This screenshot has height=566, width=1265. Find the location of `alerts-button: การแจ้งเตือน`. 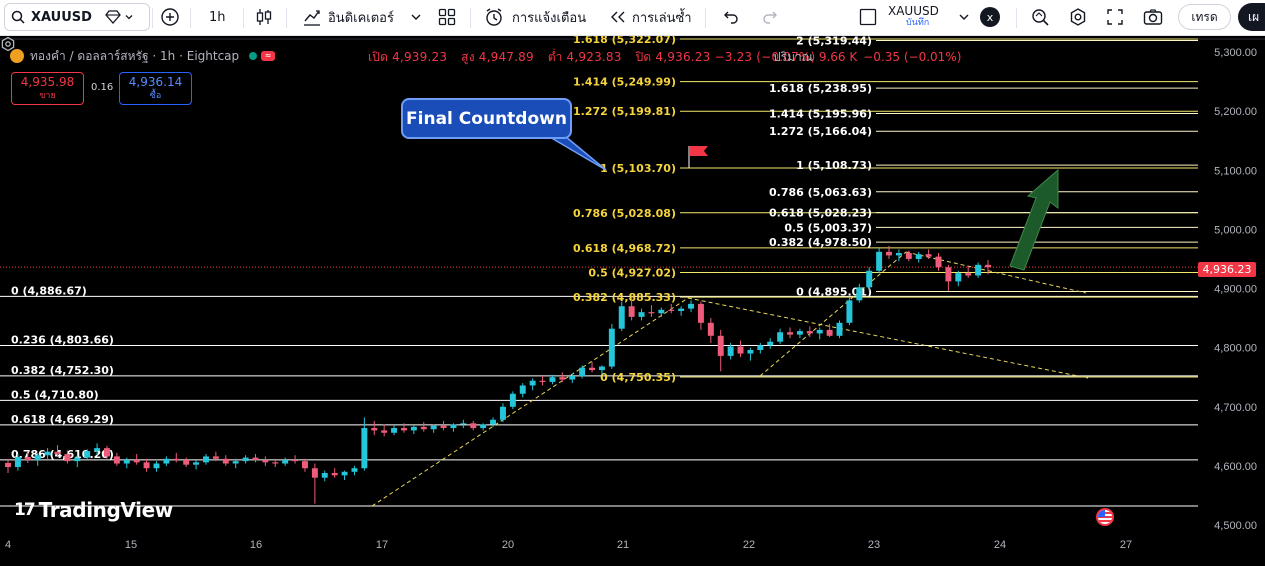

alerts-button: การแจ้งเตือน is located at coordinates (535, 17).